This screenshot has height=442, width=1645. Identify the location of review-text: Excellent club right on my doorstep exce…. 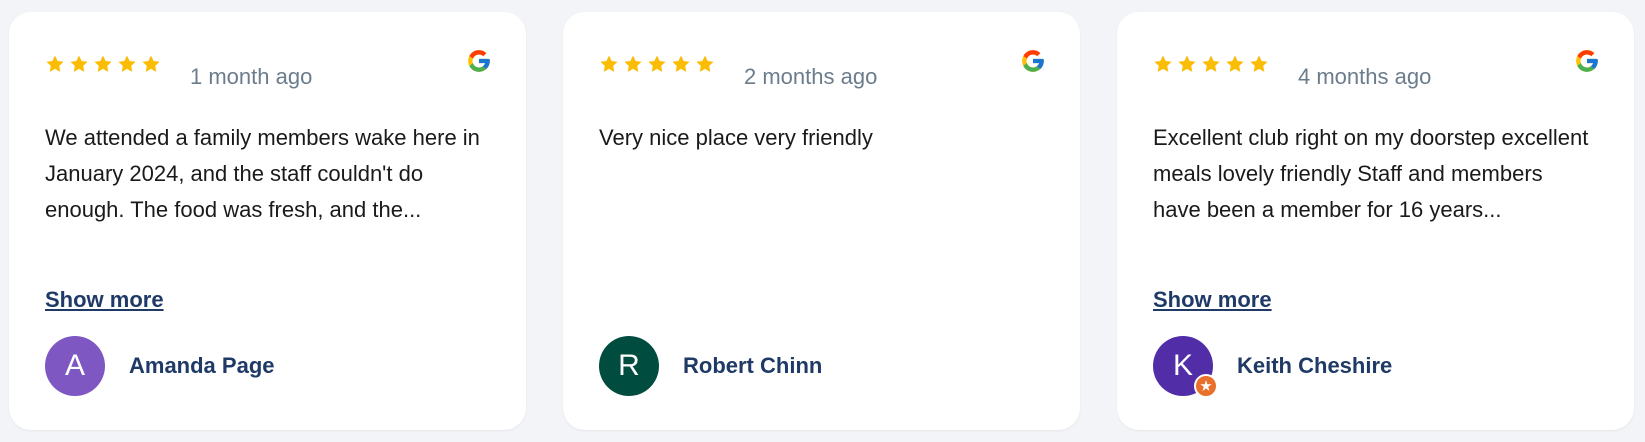
(1371, 173).